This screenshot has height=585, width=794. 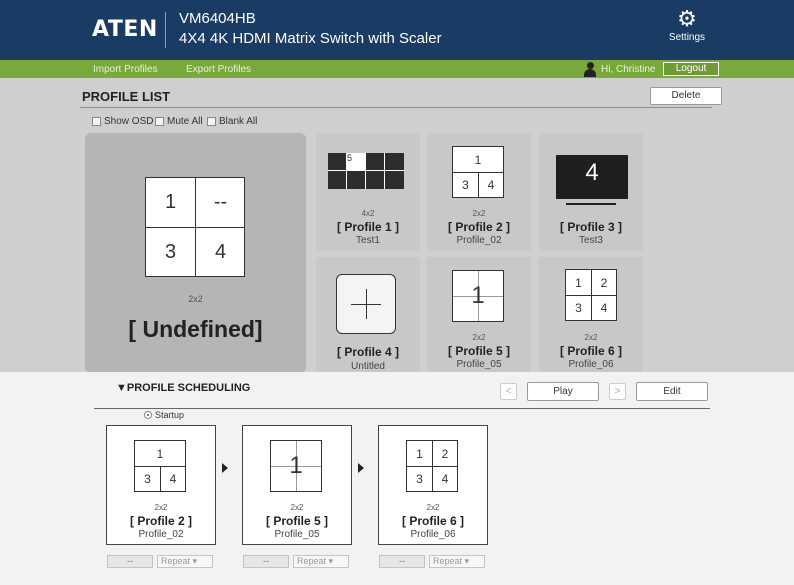 I want to click on profile-card-6: 1 2 3 4 2x2 [ Profile 6 ] Profile_06, so click(x=591, y=314).